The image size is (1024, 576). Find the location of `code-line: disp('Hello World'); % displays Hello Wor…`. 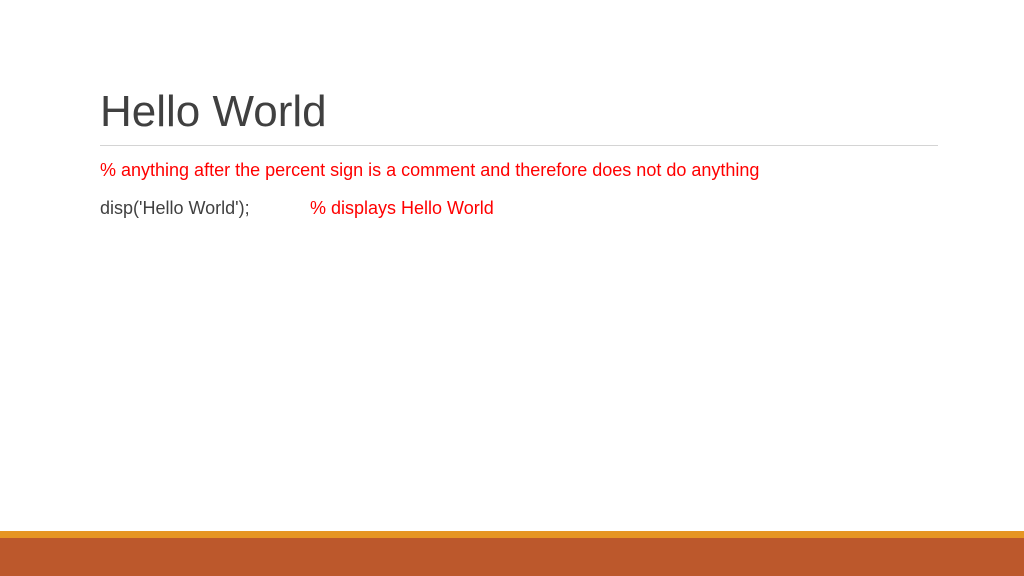

code-line: disp('Hello World'); % displays Hello Wor… is located at coordinates (297, 208).